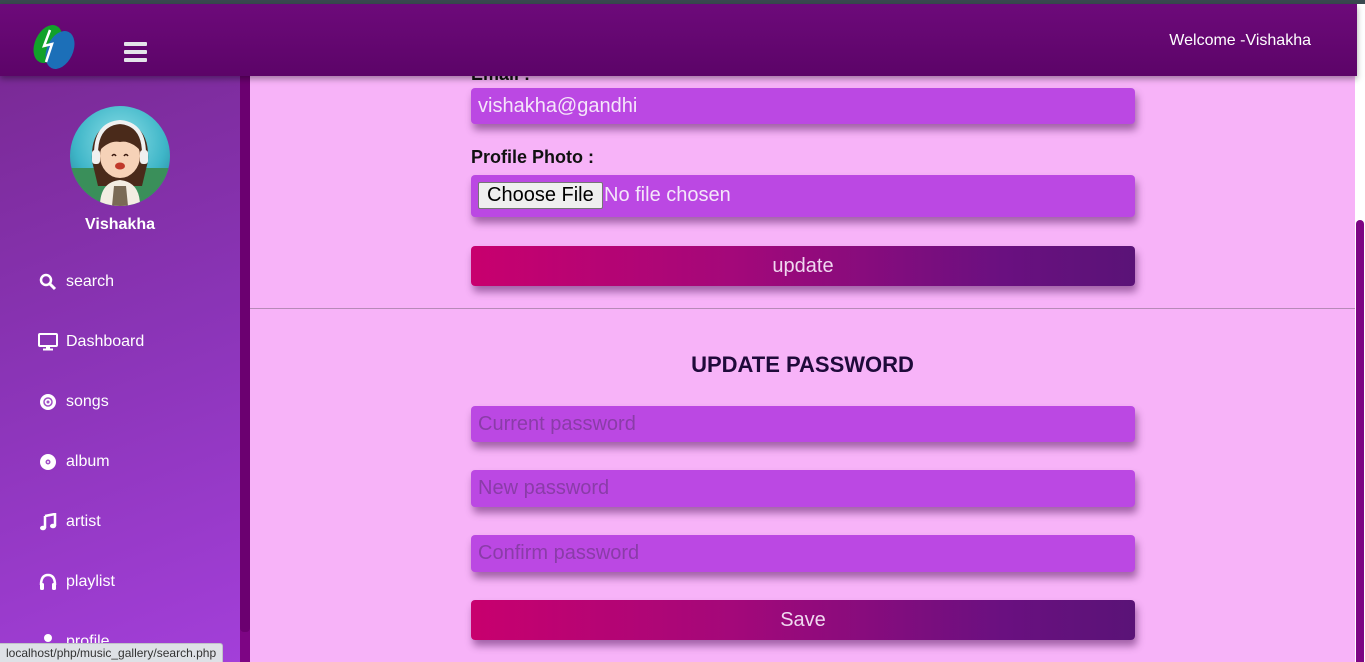 The height and width of the screenshot is (662, 1365). I want to click on headphones-icon, so click(48, 582).